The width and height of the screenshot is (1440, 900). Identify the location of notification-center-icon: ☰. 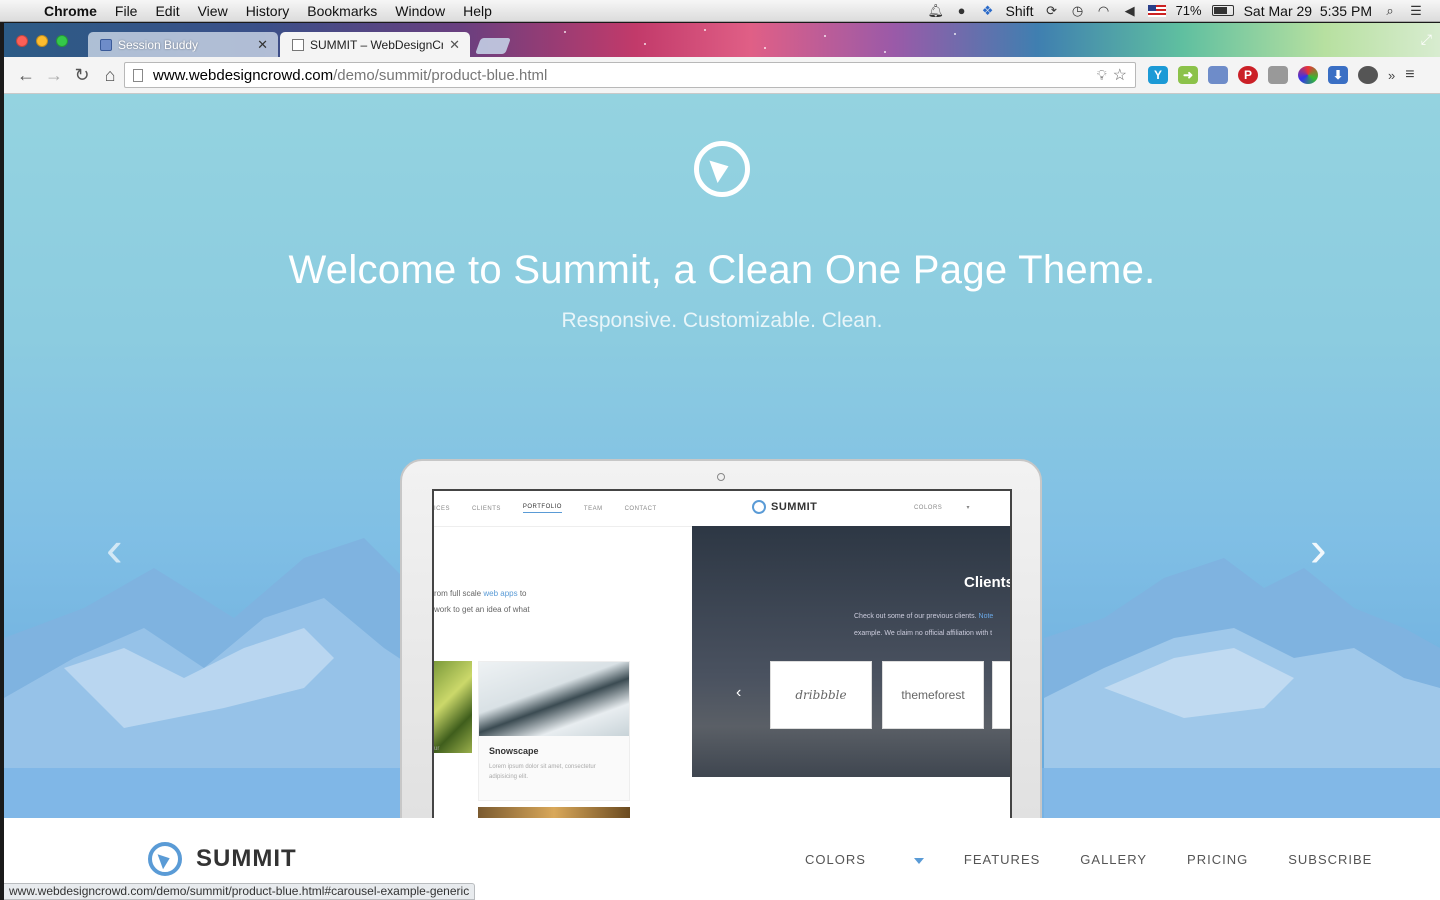
(1416, 10).